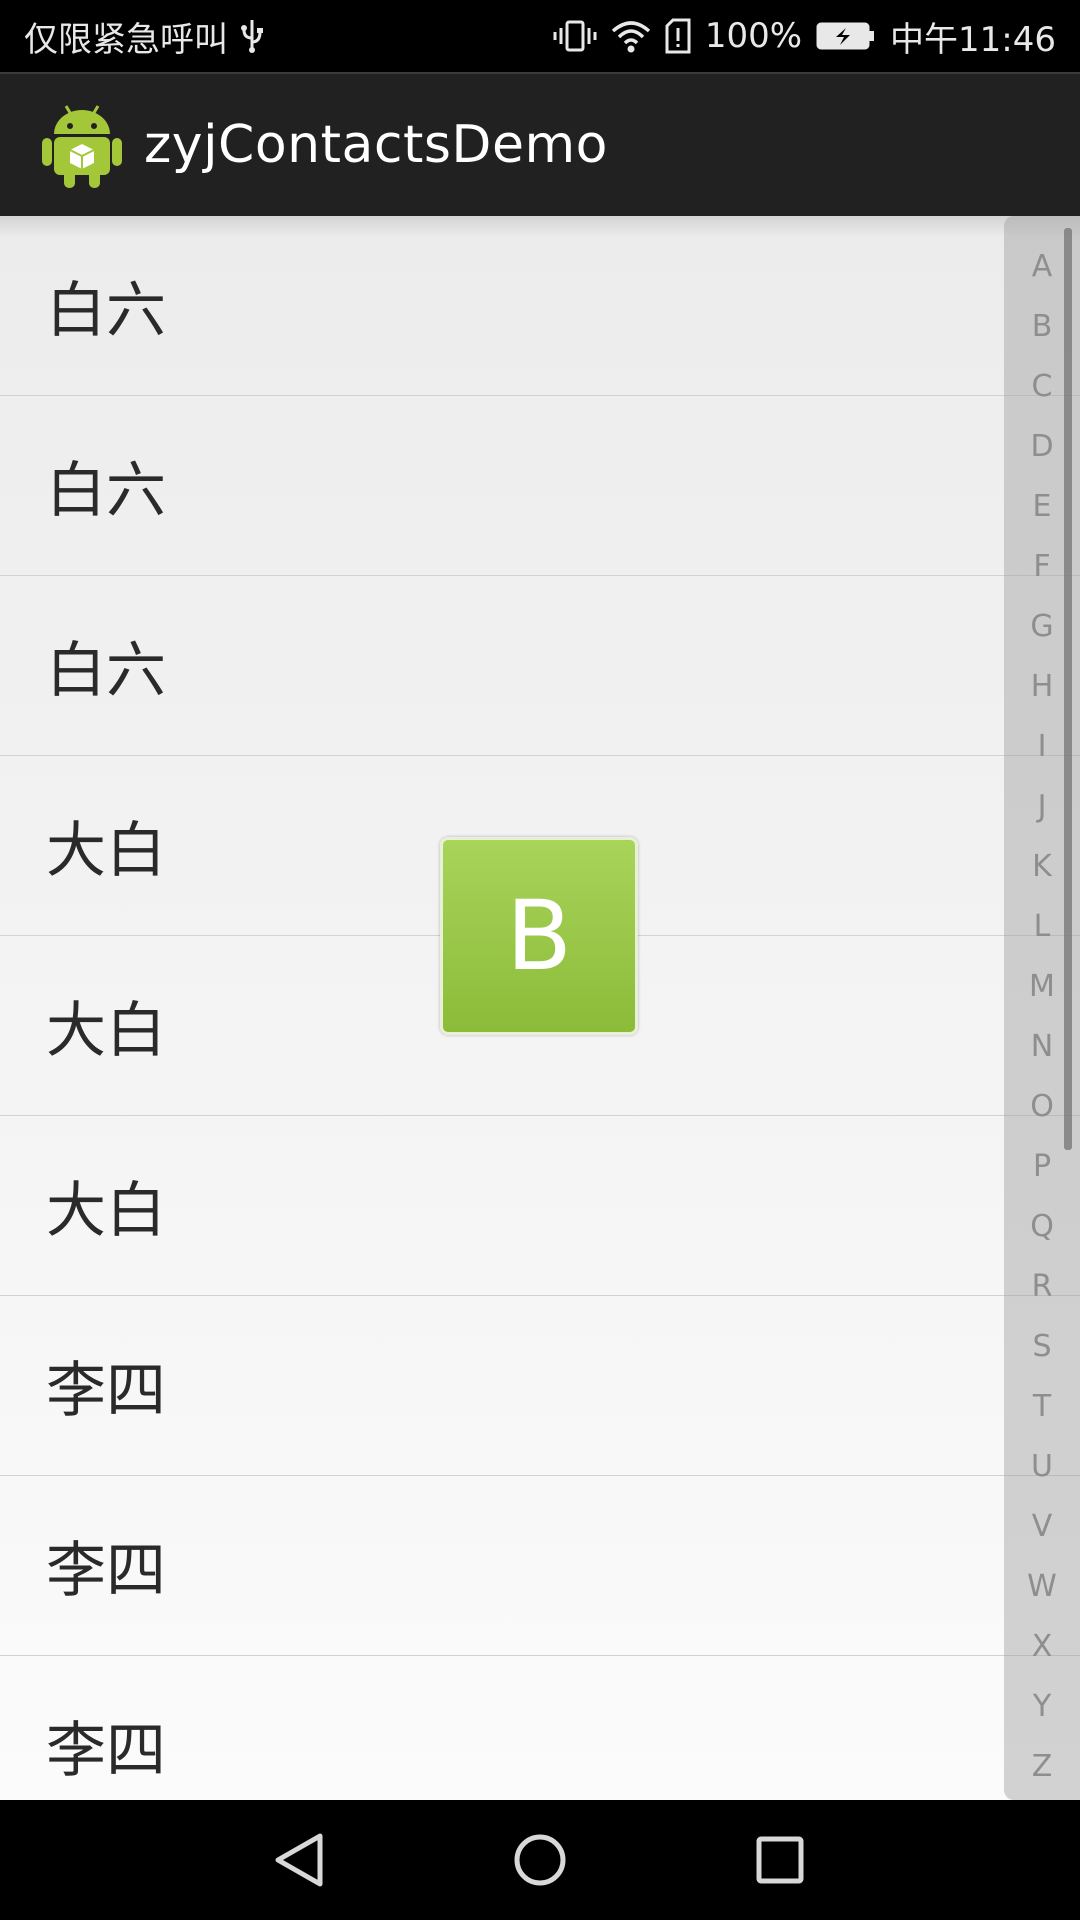 This screenshot has height=1920, width=1080. Describe the element at coordinates (300, 1860) in the screenshot. I see `back-icon` at that location.